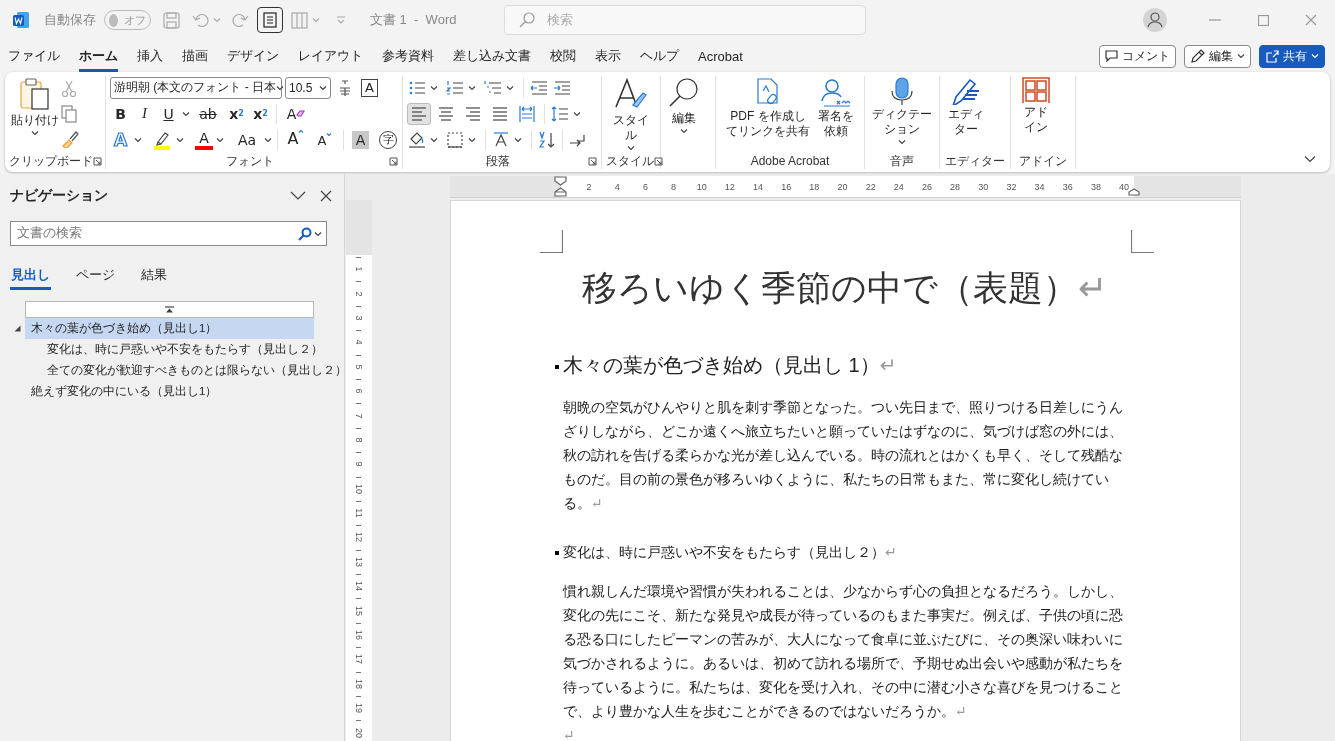  What do you see at coordinates (154, 277) in the screenshot?
I see `pane-tab: 結果` at bounding box center [154, 277].